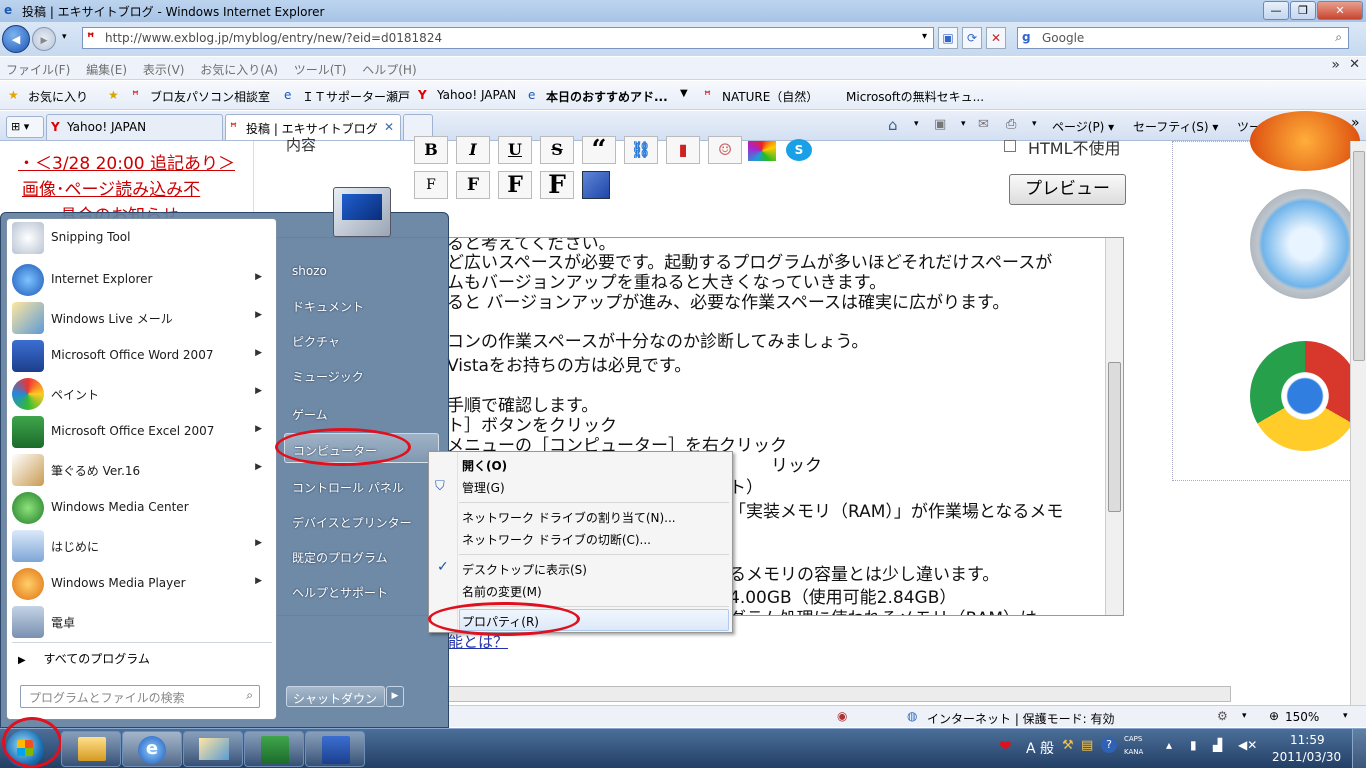  I want to click on ctx-open: 開く(O), so click(484, 465).